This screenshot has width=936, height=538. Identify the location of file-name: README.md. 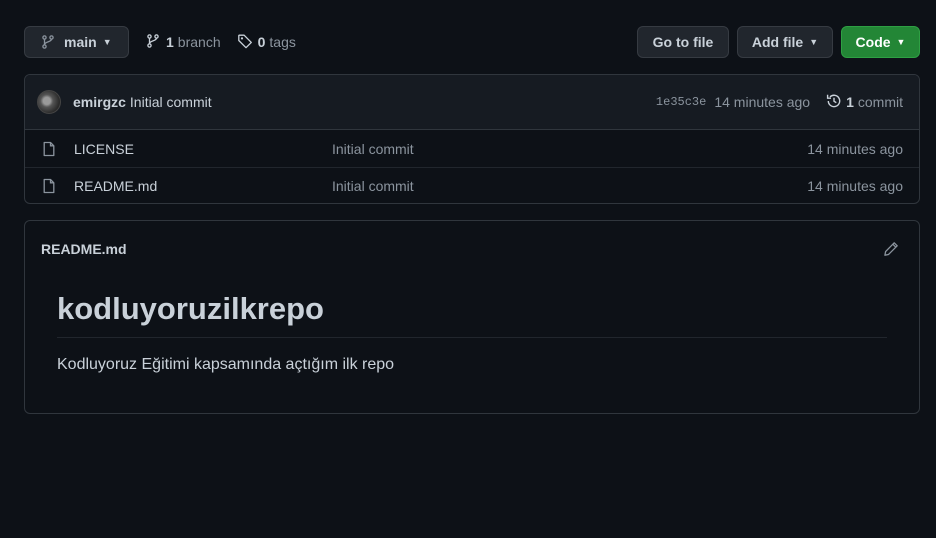
(203, 186).